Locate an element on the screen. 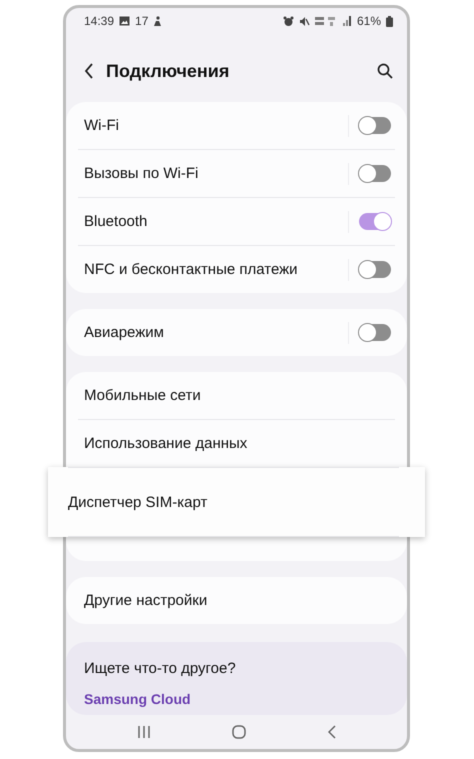 This screenshot has width=474, height=759. signal-icon is located at coordinates (347, 21).